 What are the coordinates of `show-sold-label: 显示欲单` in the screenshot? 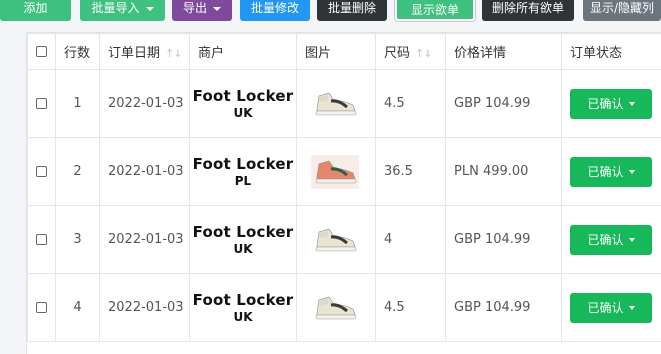 It's located at (434, 10).